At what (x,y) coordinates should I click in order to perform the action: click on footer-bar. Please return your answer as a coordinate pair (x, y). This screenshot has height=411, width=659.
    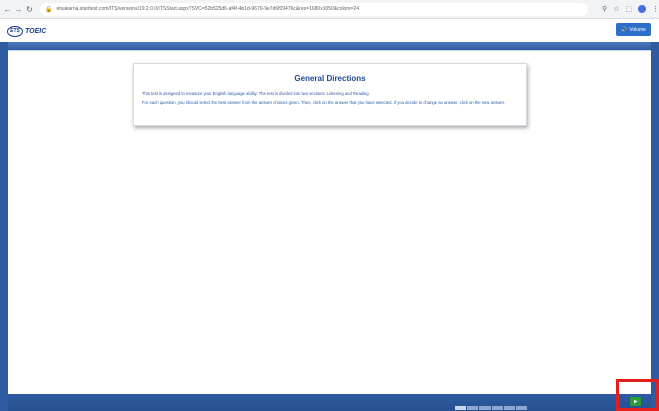
    Looking at the image, I should click on (329, 402).